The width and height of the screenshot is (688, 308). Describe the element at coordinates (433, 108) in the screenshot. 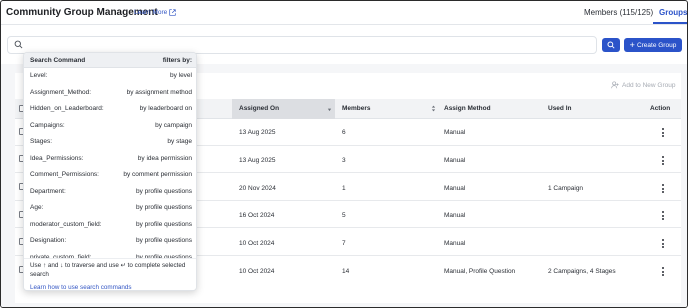

I see `sort-icon` at that location.